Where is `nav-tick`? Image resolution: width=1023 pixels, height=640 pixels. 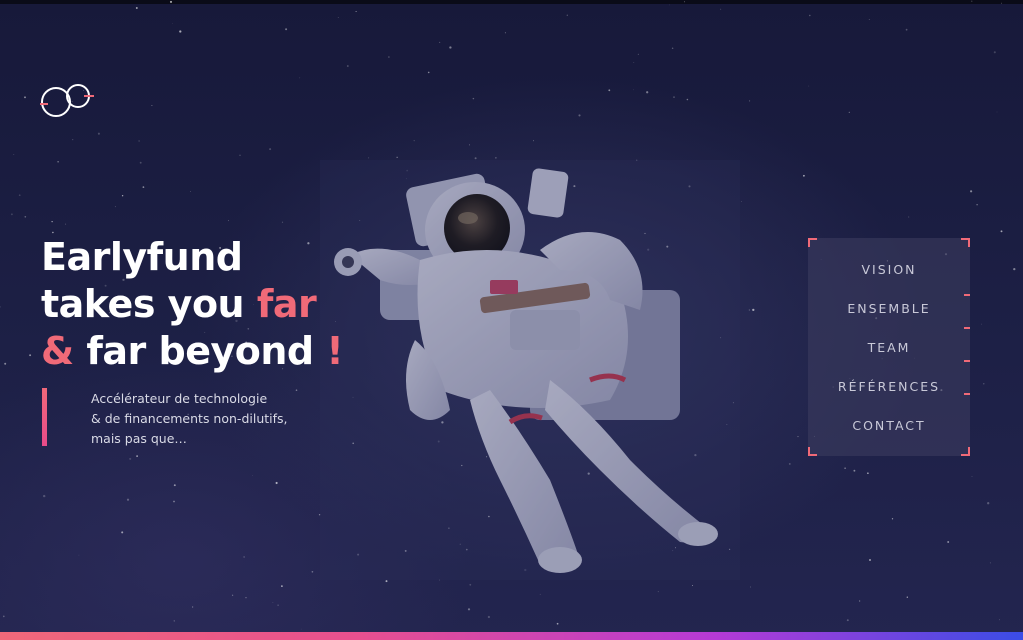
nav-tick is located at coordinates (967, 328).